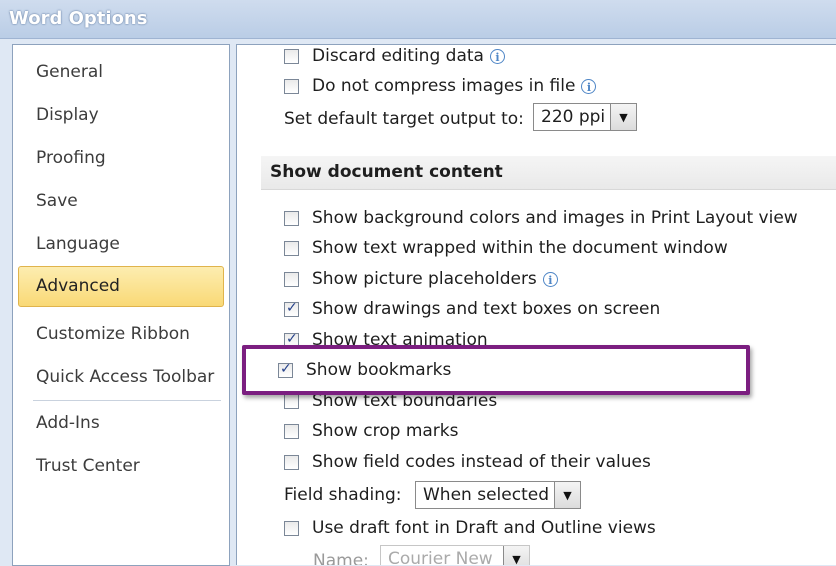 The height and width of the screenshot is (566, 836). I want to click on sidebar-item-proofing: Proofing, so click(120, 158).